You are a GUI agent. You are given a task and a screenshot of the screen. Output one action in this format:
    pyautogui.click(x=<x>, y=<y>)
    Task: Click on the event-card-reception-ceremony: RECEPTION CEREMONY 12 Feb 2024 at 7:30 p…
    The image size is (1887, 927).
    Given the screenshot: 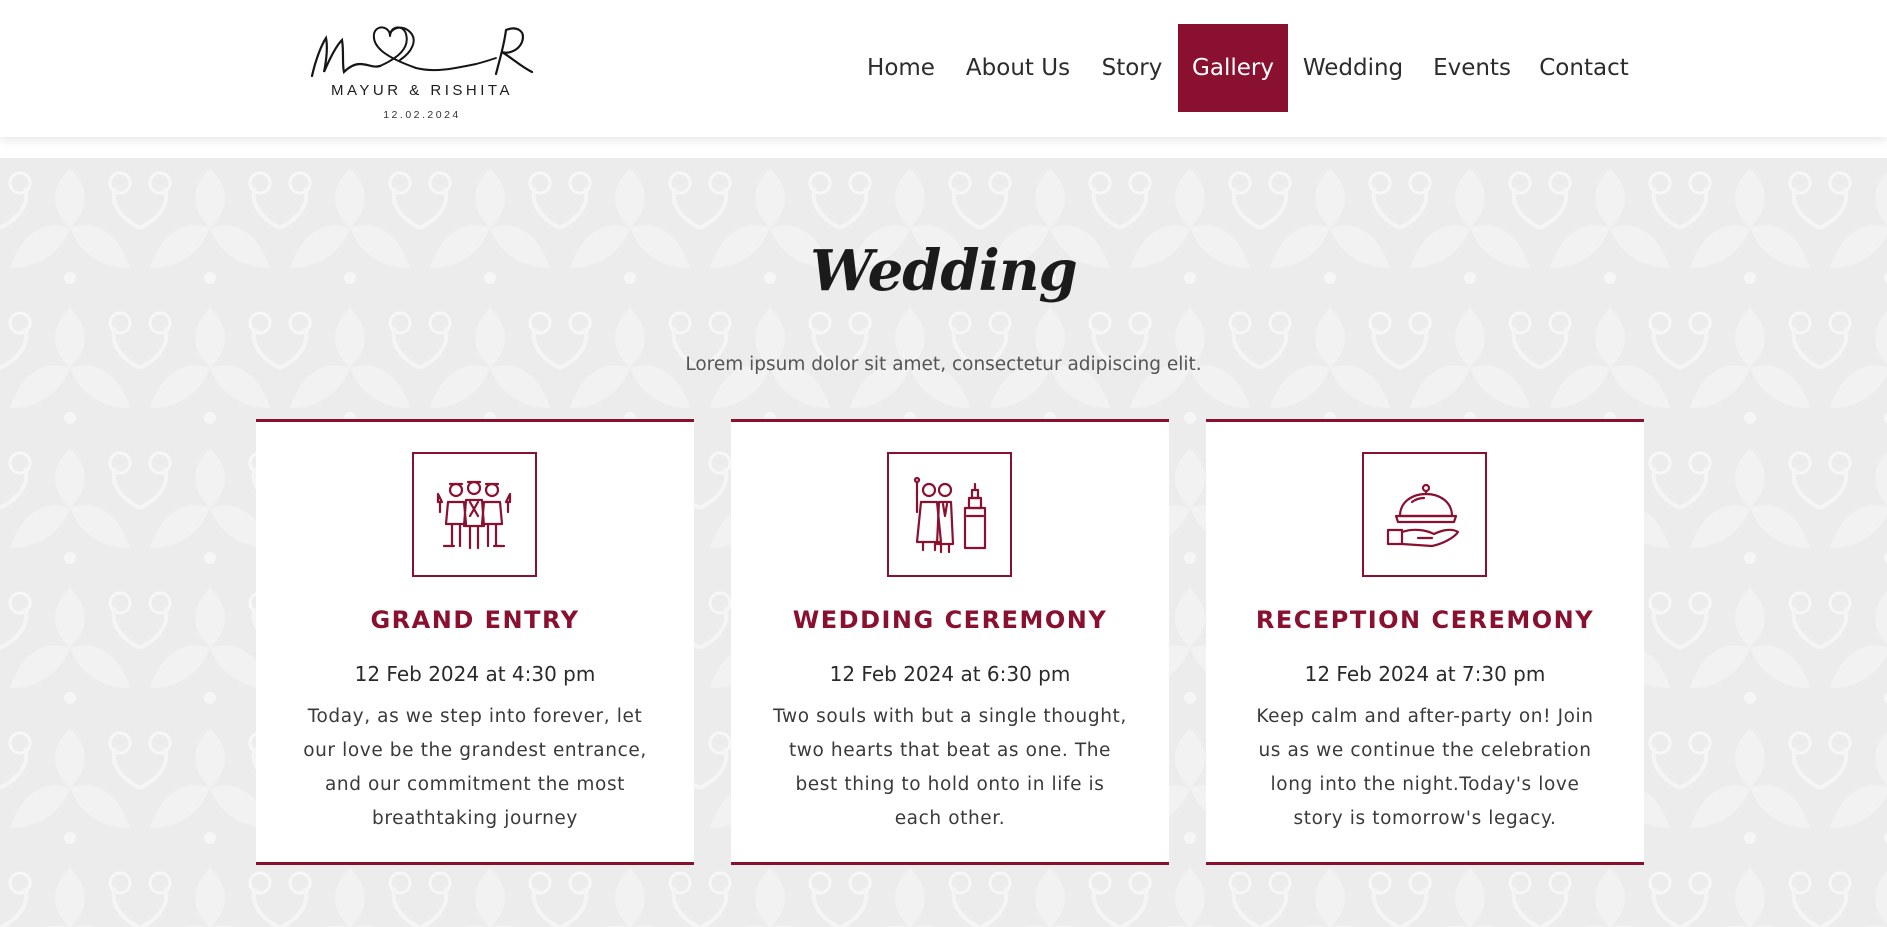 What is the action you would take?
    pyautogui.click(x=1425, y=642)
    